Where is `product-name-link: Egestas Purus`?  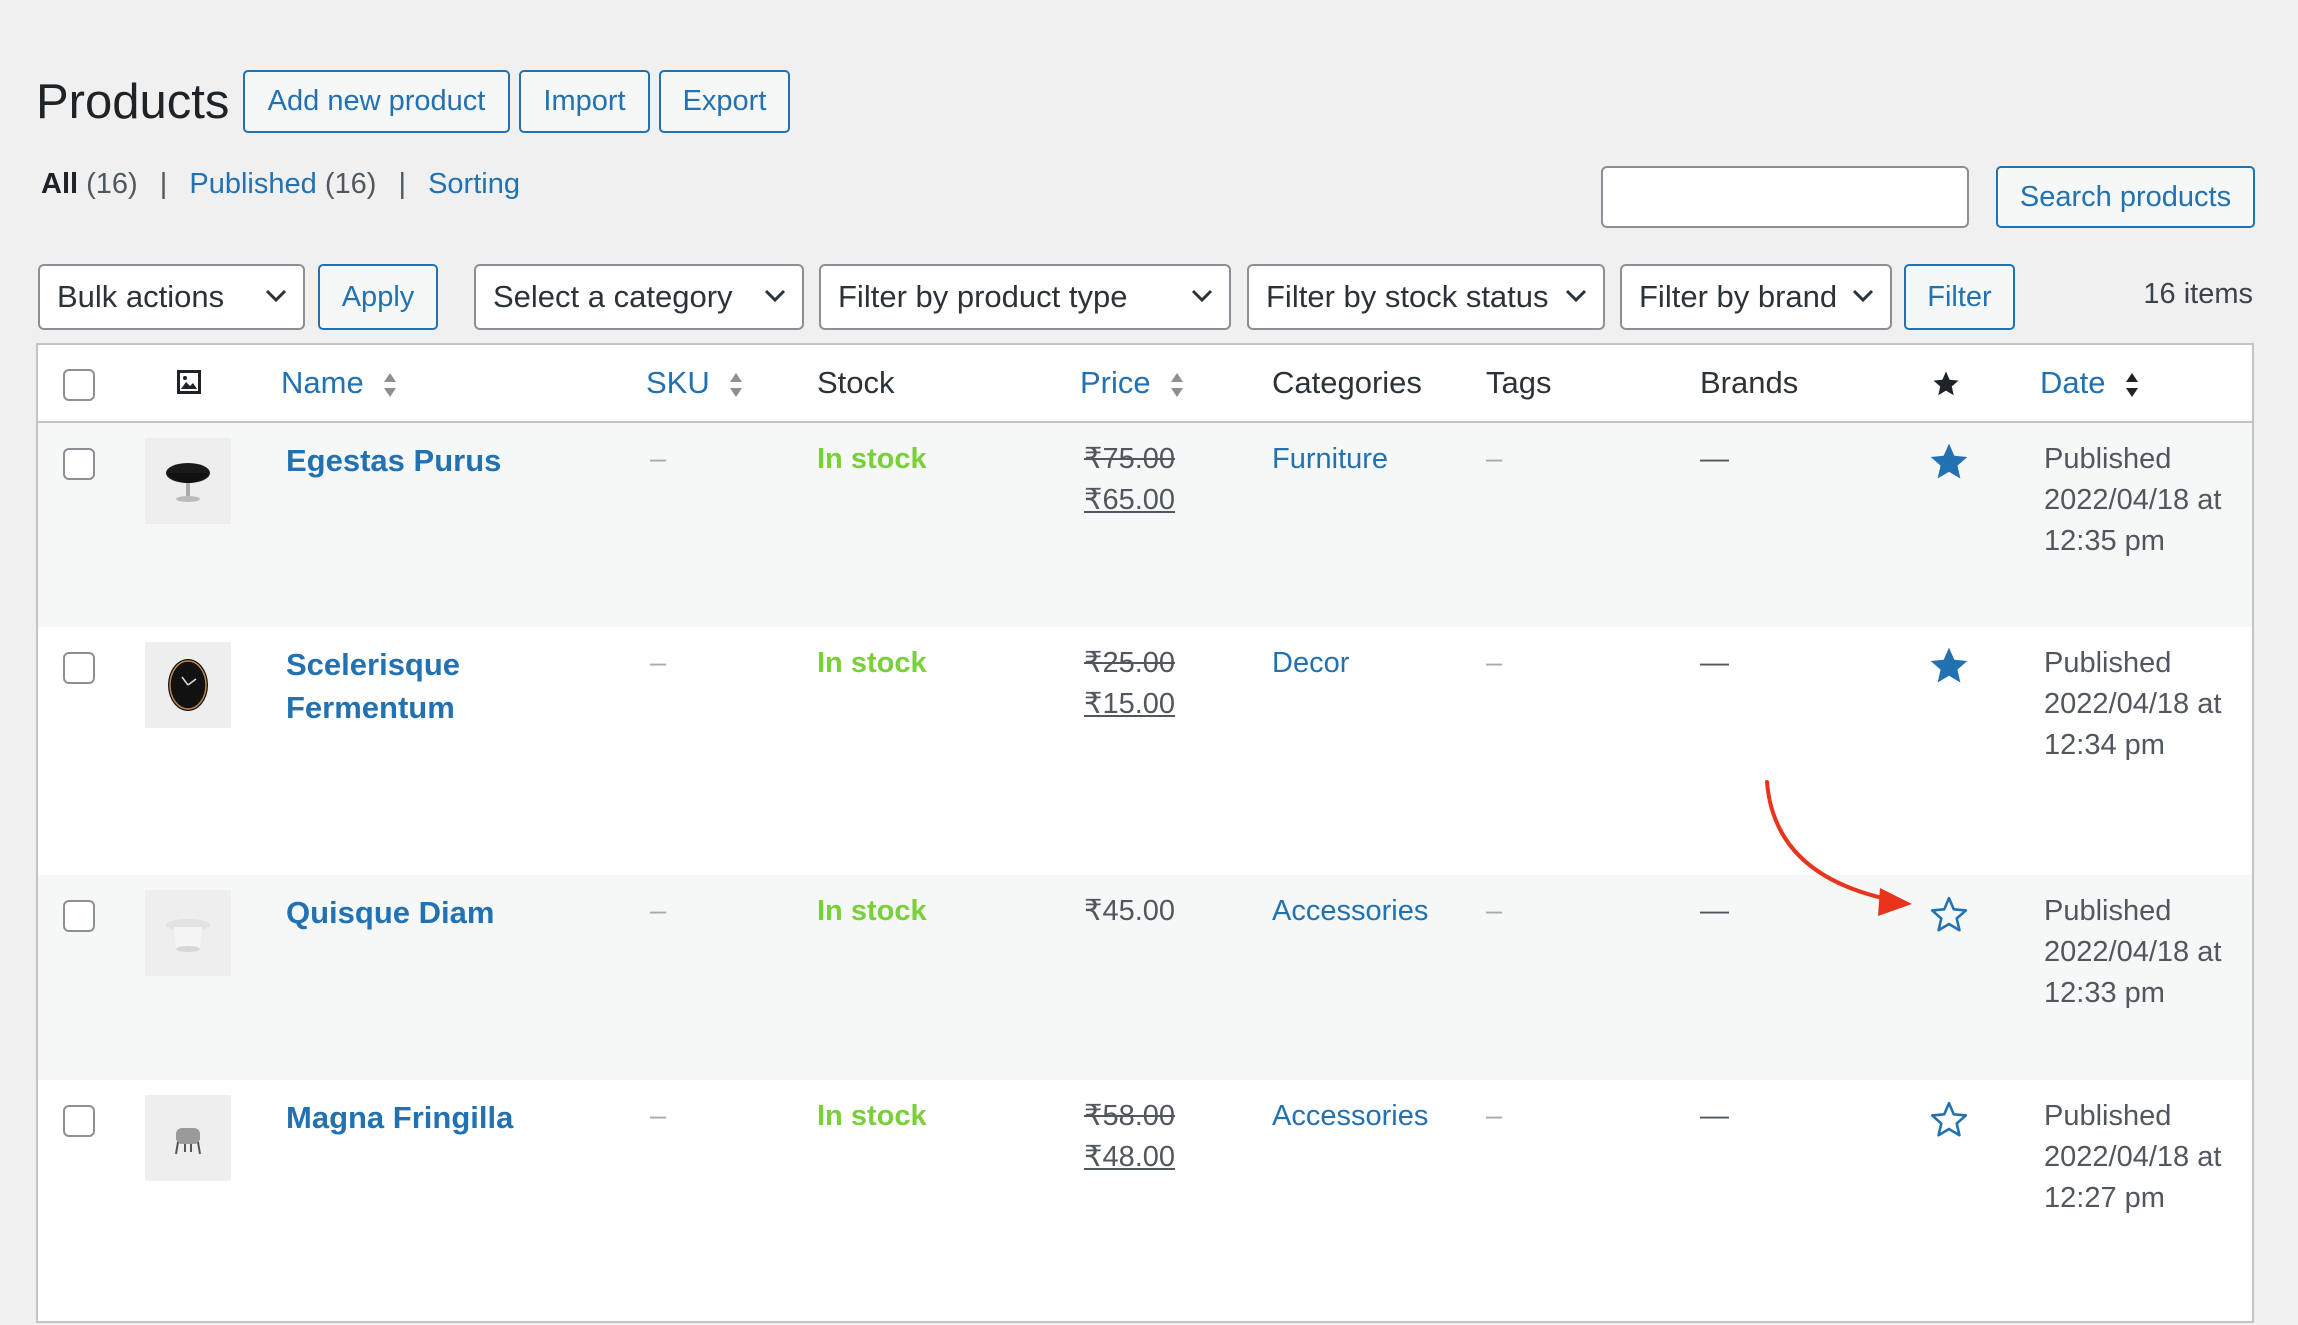
product-name-link: Egestas Purus is located at coordinates (416, 460).